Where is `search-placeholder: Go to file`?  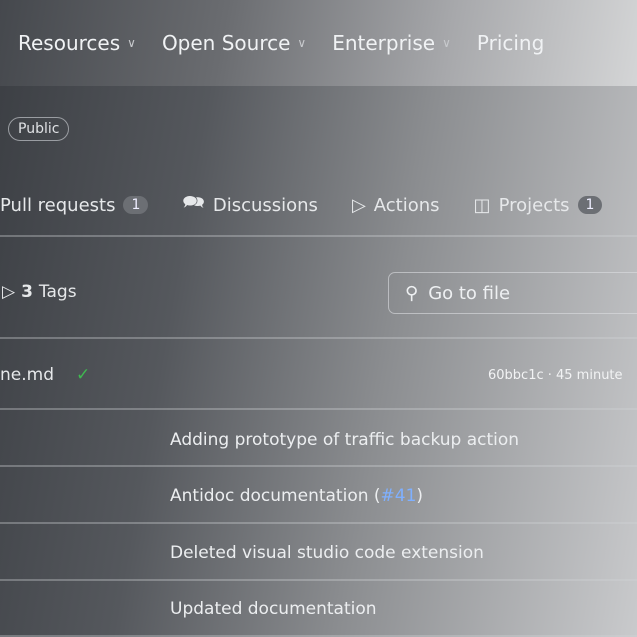
search-placeholder: Go to file is located at coordinates (469, 293).